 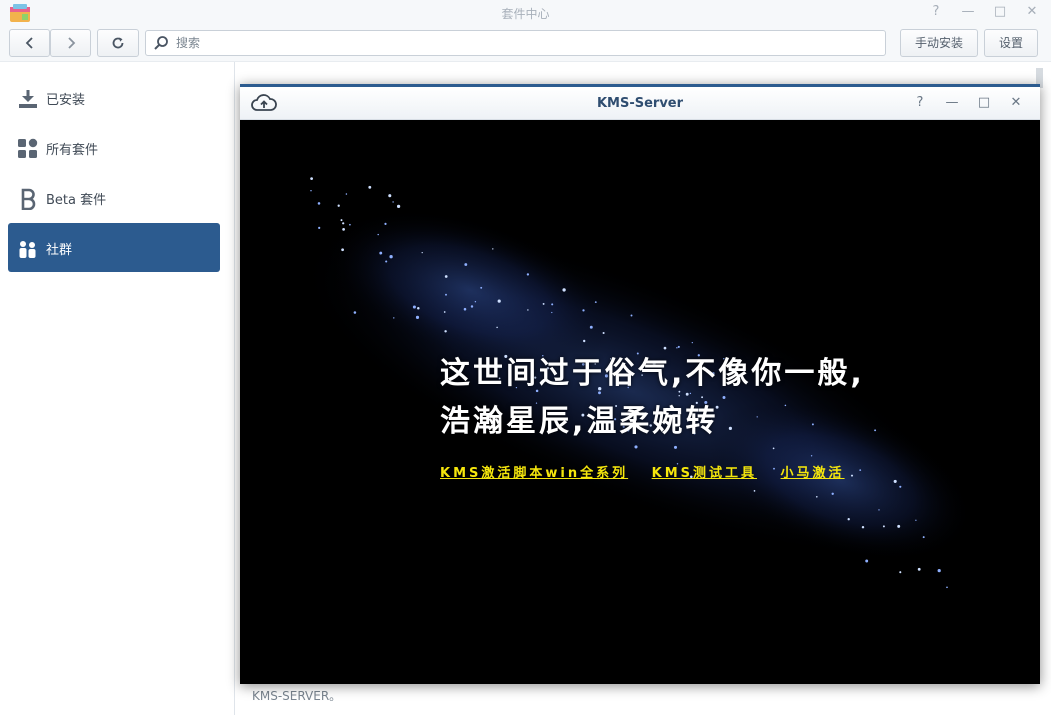 What do you see at coordinates (72, 150) in the screenshot?
I see `sidebar-item-label: 所有套件` at bounding box center [72, 150].